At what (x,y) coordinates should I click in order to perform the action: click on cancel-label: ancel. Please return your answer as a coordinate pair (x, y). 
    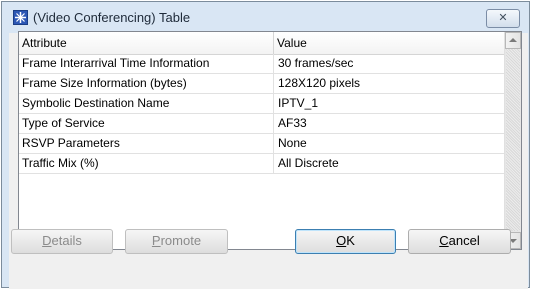
    Looking at the image, I should click on (464, 240).